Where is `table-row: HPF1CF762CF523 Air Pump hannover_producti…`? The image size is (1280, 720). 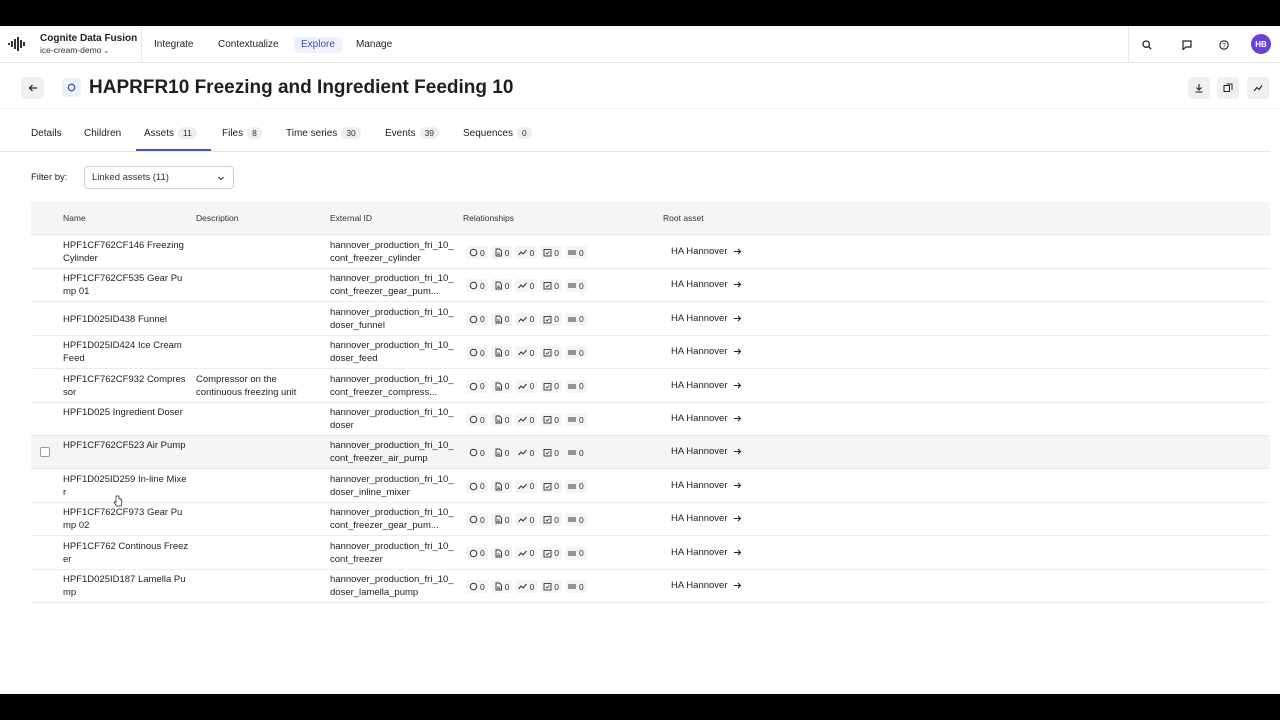 table-row: HPF1CF762CF523 Air Pump hannover_producti… is located at coordinates (650, 453).